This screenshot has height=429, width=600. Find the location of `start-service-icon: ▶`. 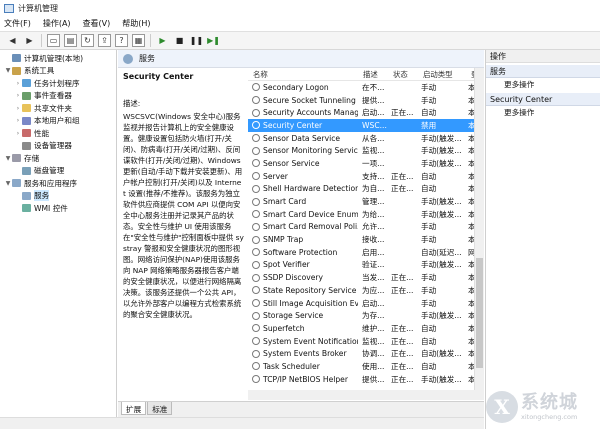

start-service-icon: ▶ is located at coordinates (162, 40).